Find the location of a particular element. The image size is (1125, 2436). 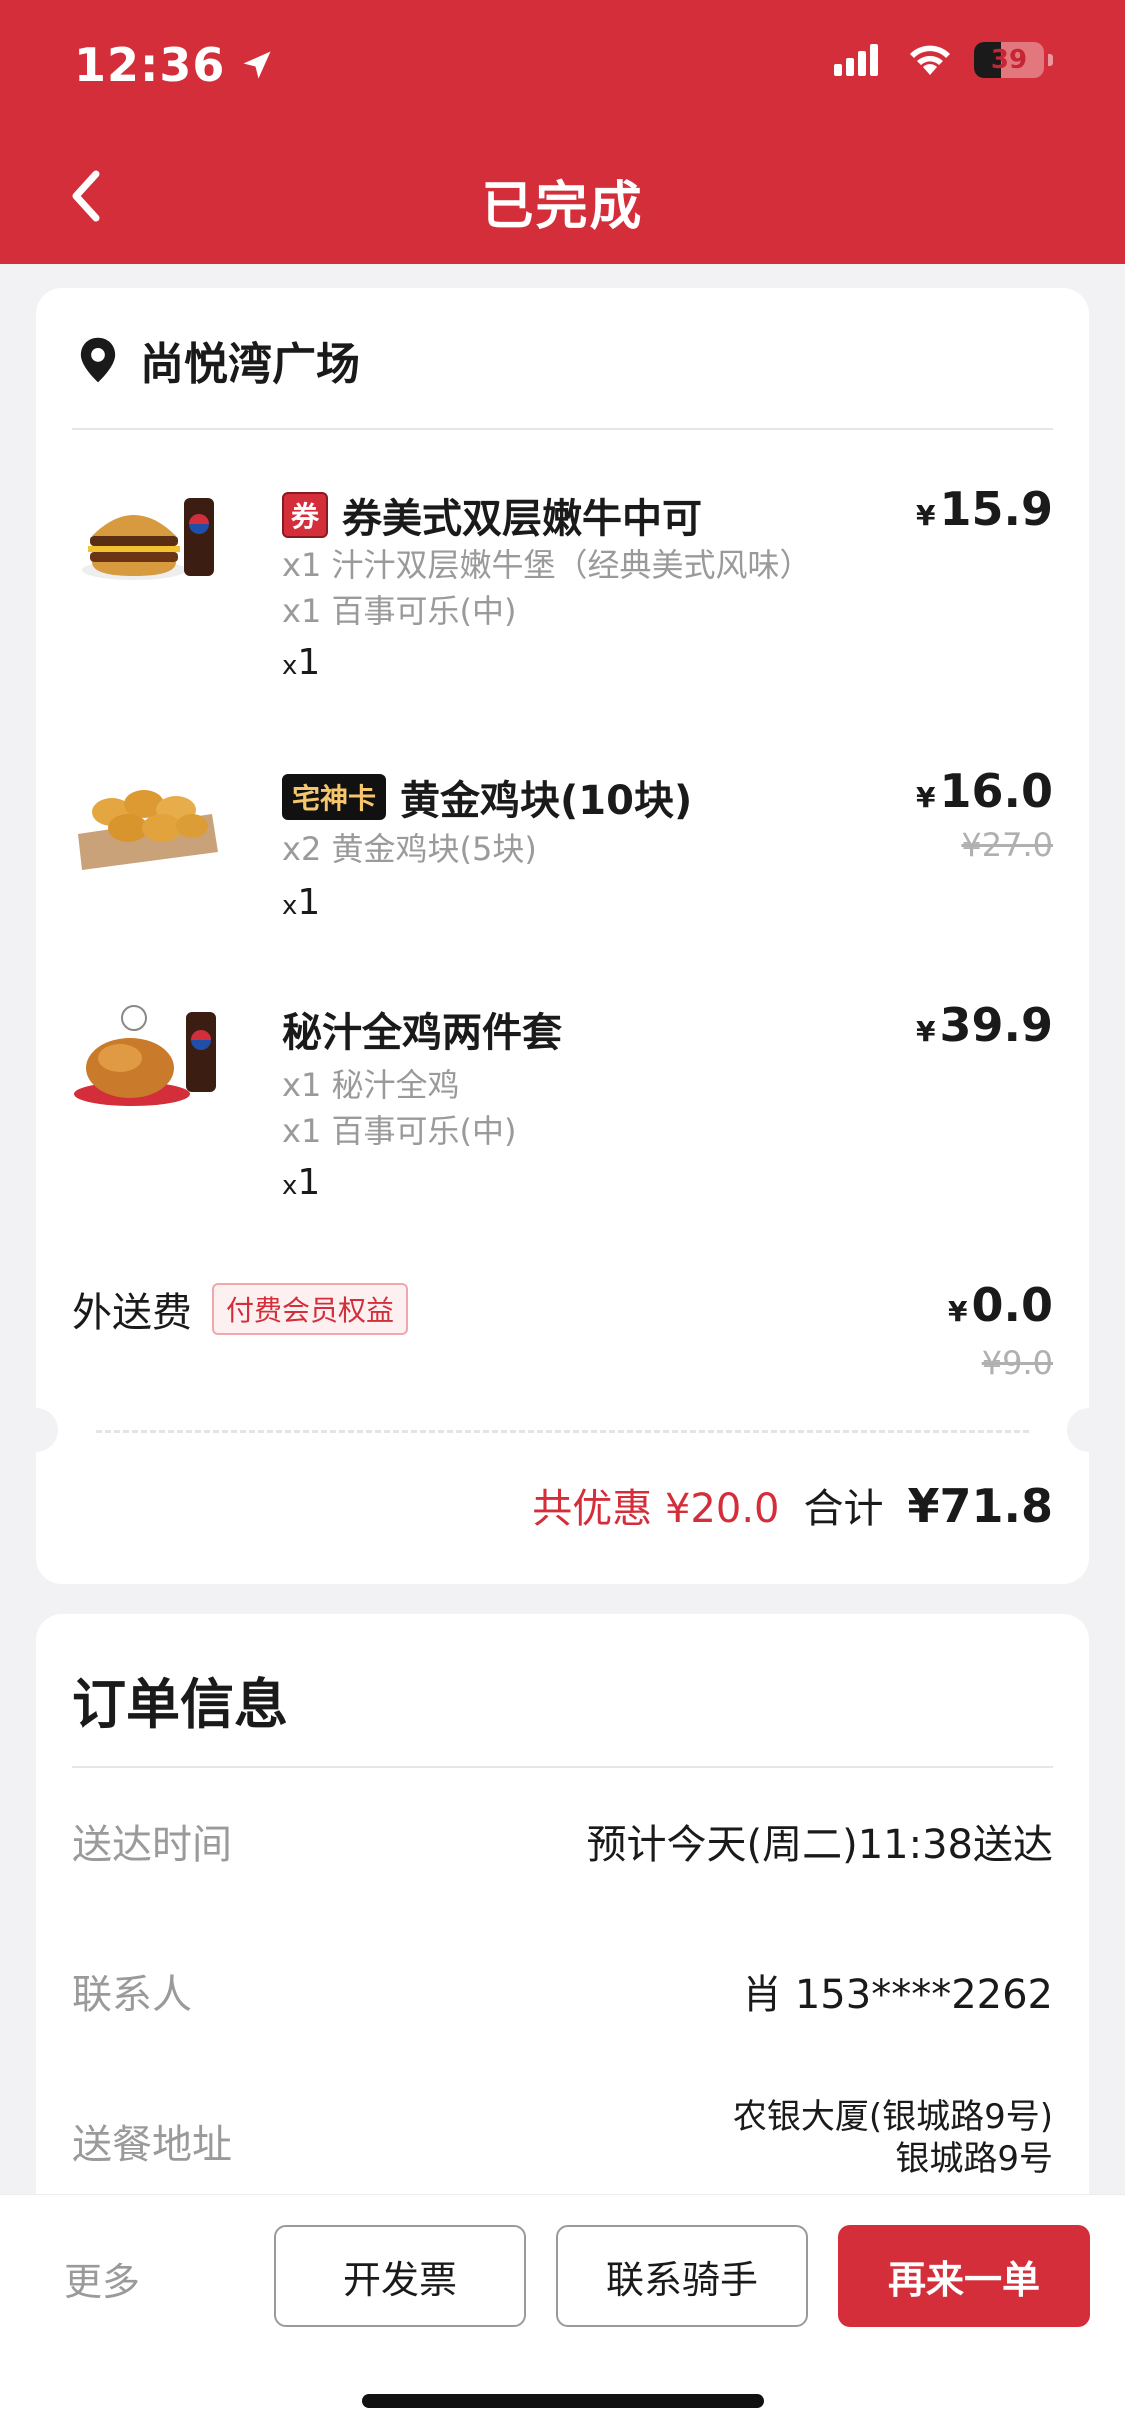

status-icons: 39 is located at coordinates (943, 60).